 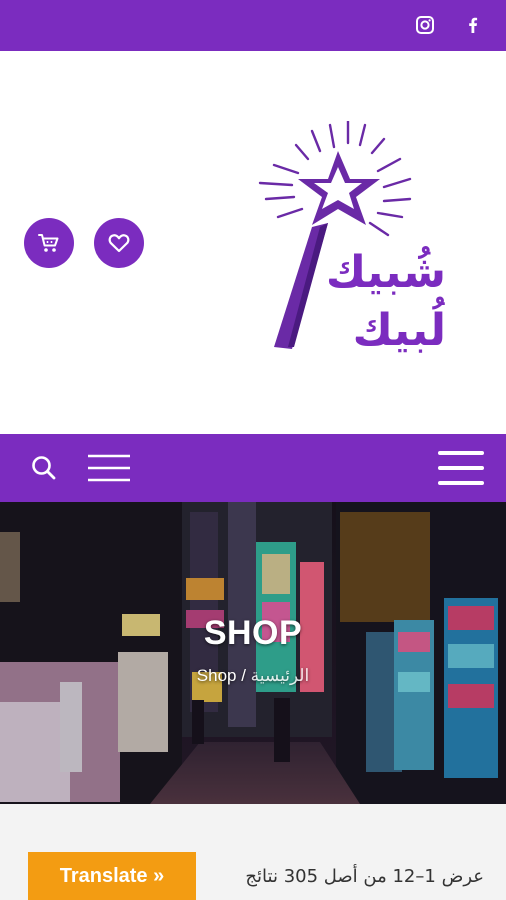 What do you see at coordinates (44, 468) in the screenshot?
I see `search-icon` at bounding box center [44, 468].